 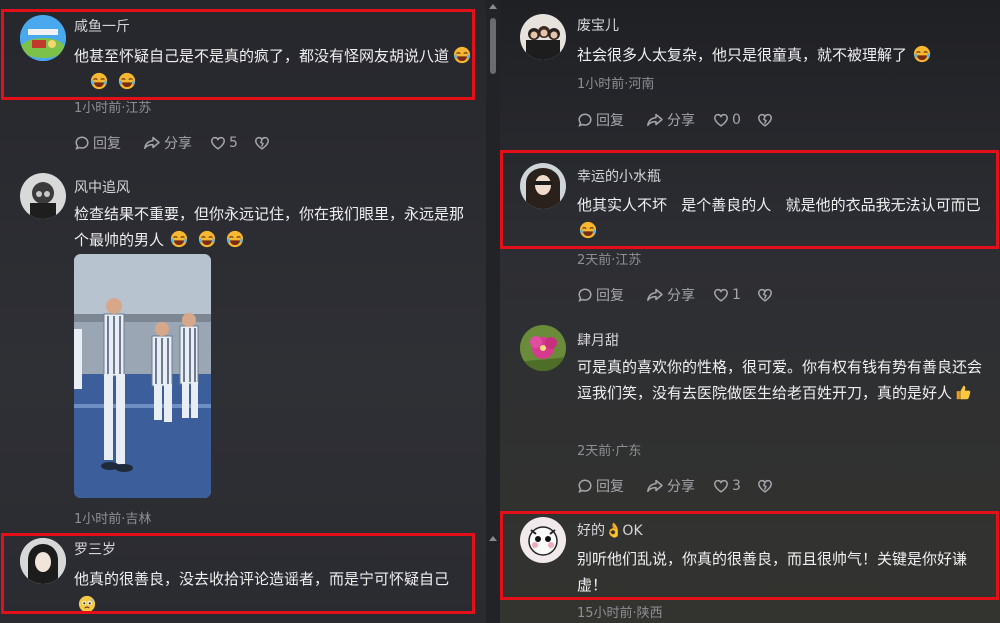 I want to click on like-count: 5, so click(x=233, y=143).